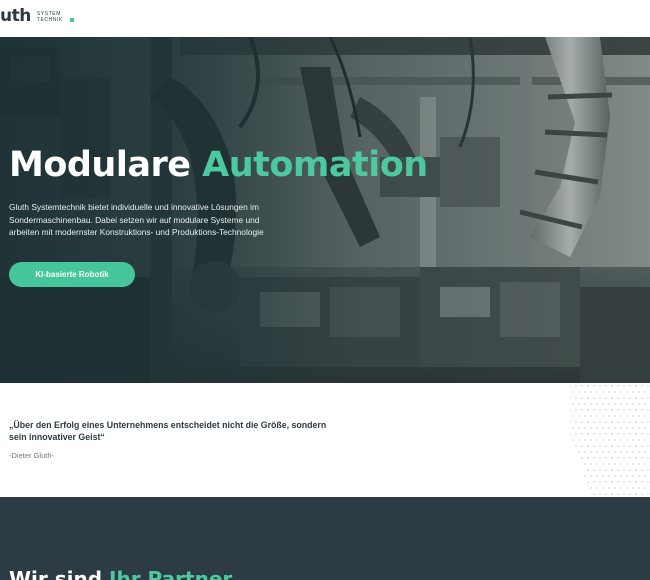  I want to click on logo-square-icon, so click(72, 19).